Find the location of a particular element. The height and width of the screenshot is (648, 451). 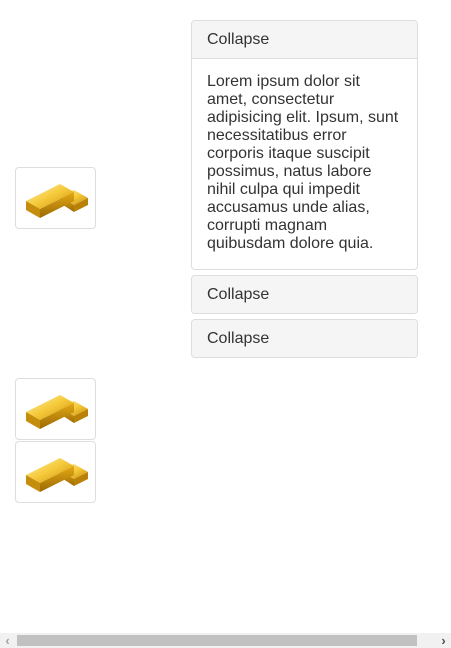

horizontal-scrollbar: ‹ › is located at coordinates (225, 640).